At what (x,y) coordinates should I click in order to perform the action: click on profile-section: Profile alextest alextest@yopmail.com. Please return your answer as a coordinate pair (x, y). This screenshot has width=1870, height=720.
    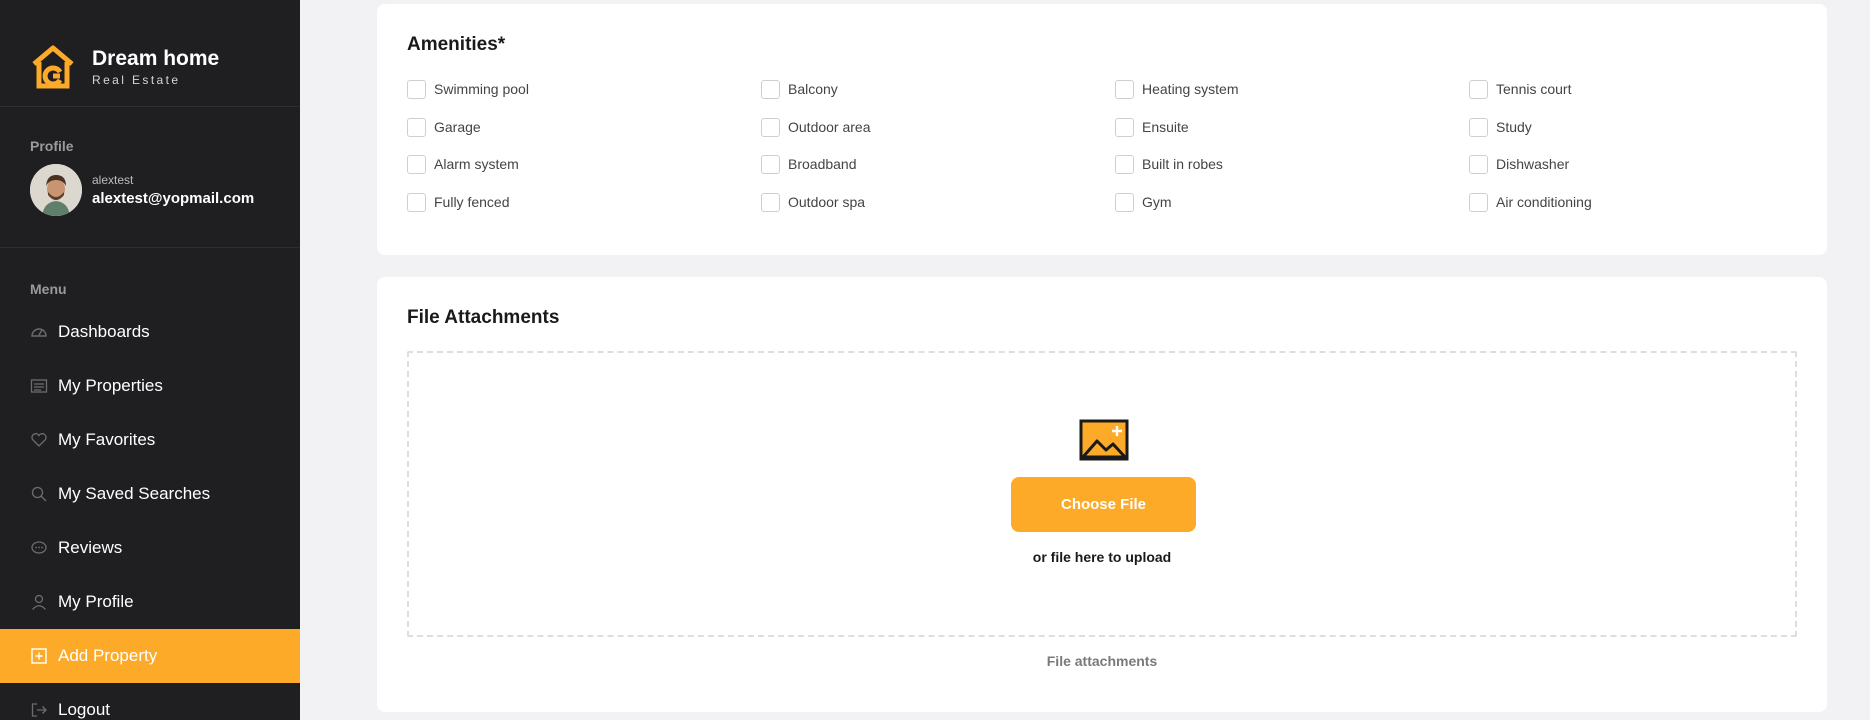
    Looking at the image, I should click on (150, 177).